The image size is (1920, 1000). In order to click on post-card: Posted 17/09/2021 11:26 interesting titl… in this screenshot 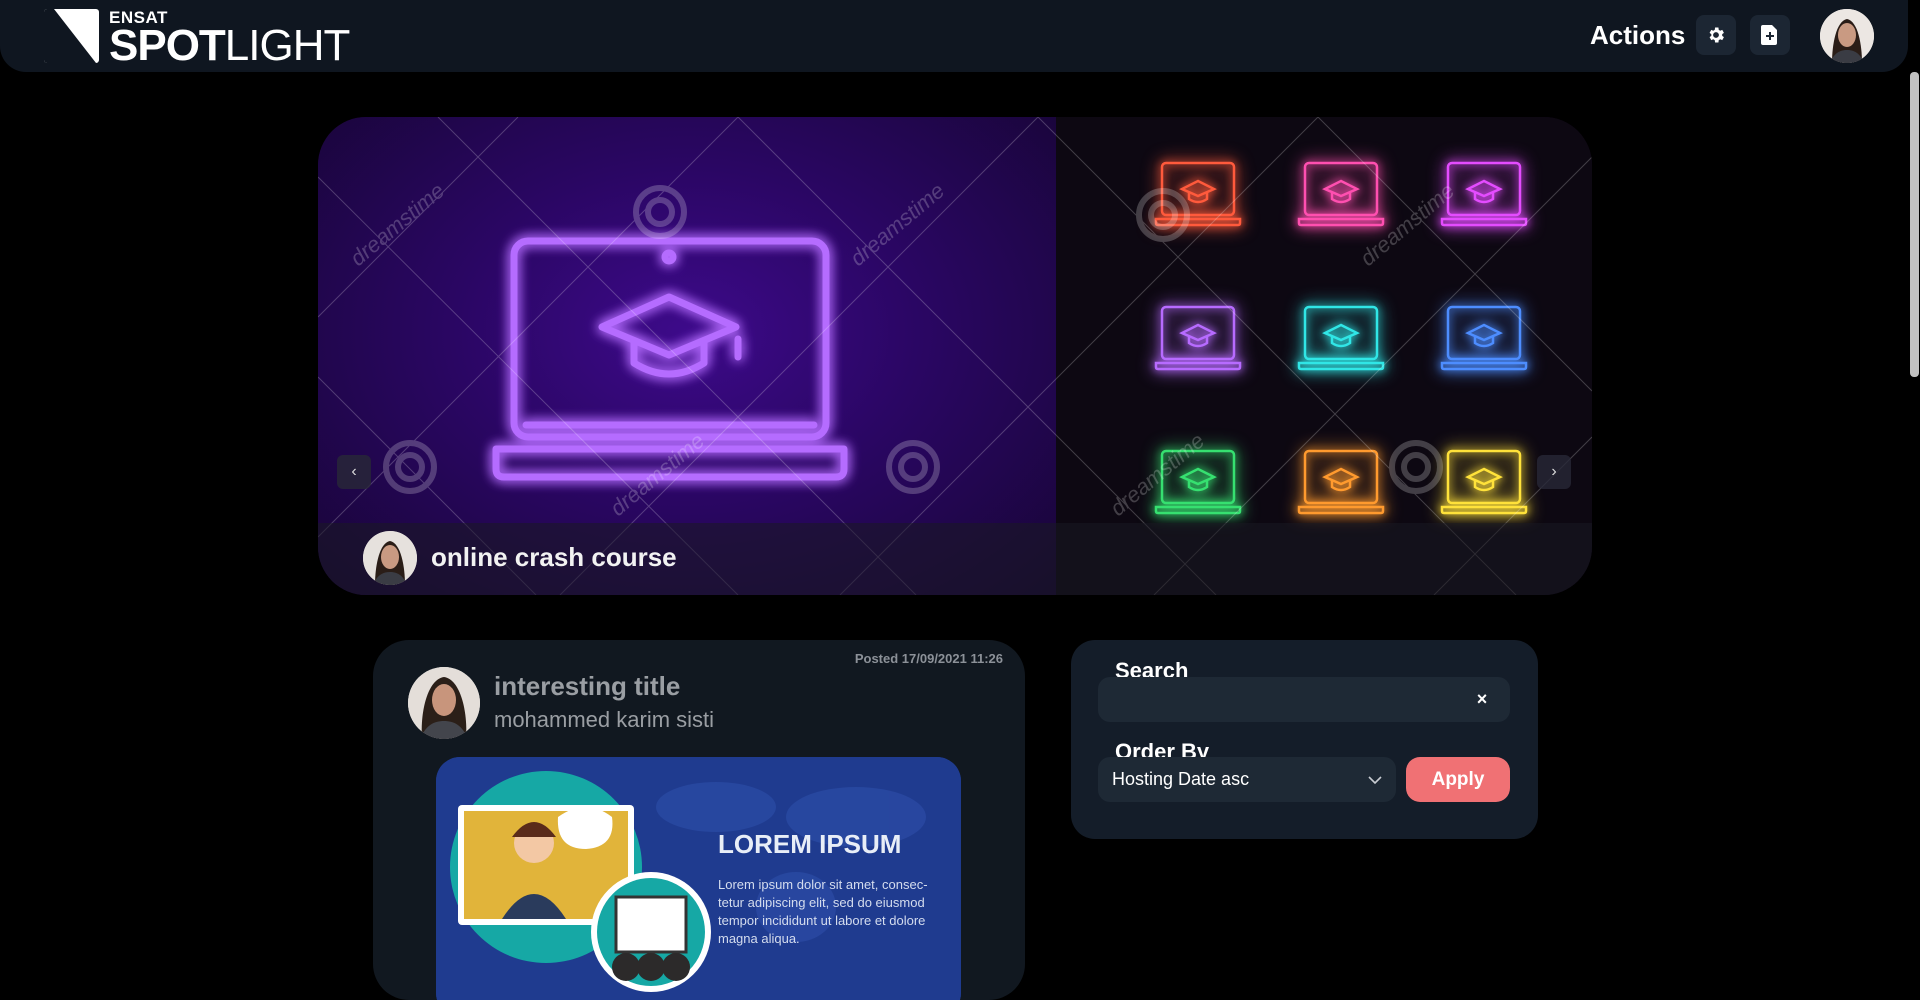, I will do `click(699, 820)`.